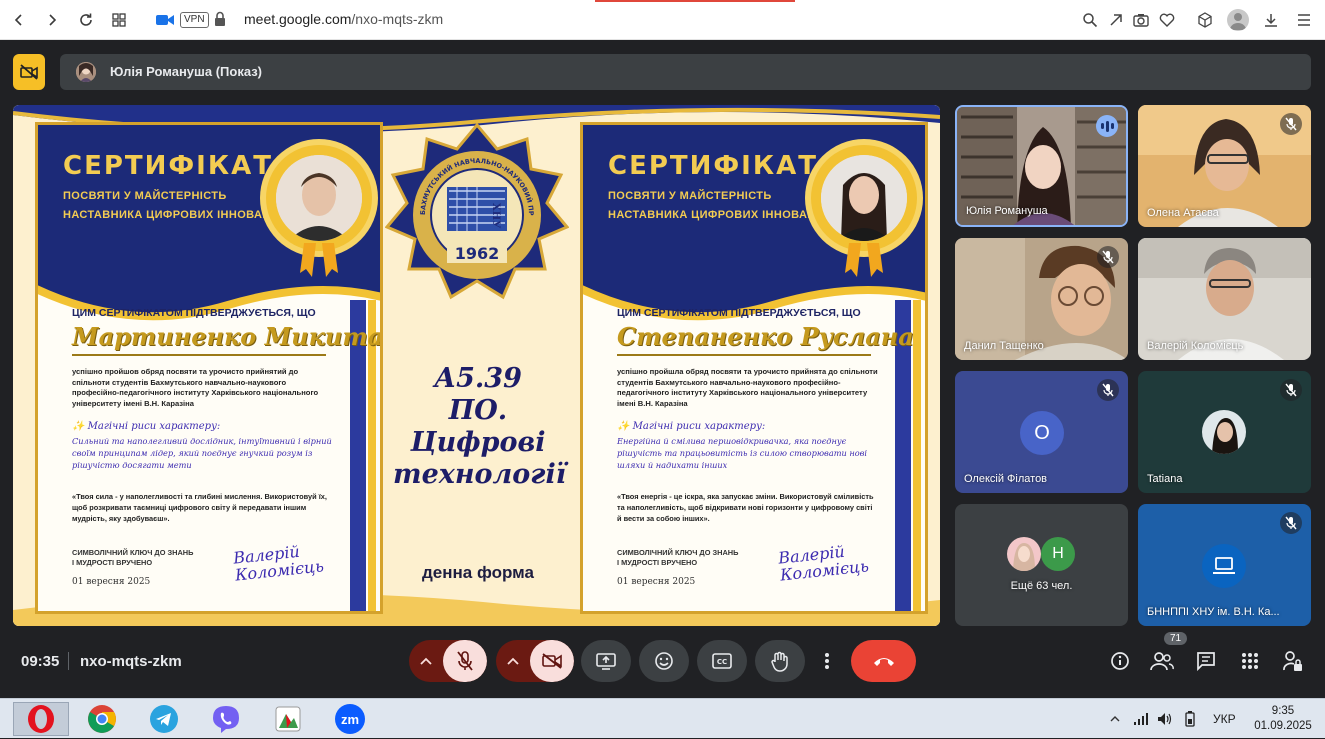 Image resolution: width=1325 pixels, height=739 pixels. I want to click on speaking-indicator-icon, so click(1107, 126).